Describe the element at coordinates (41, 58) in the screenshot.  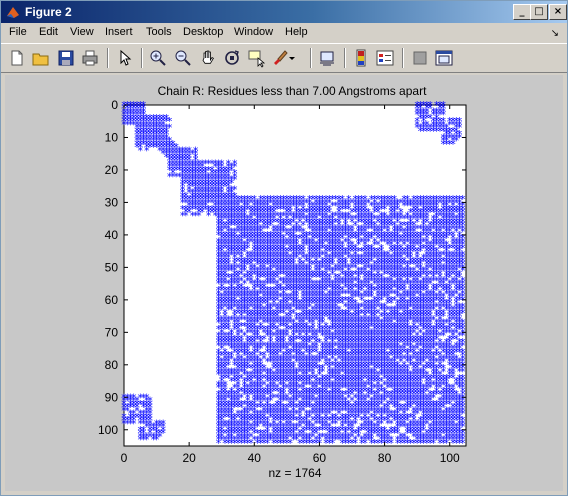
I see `open-folder-icon` at that location.